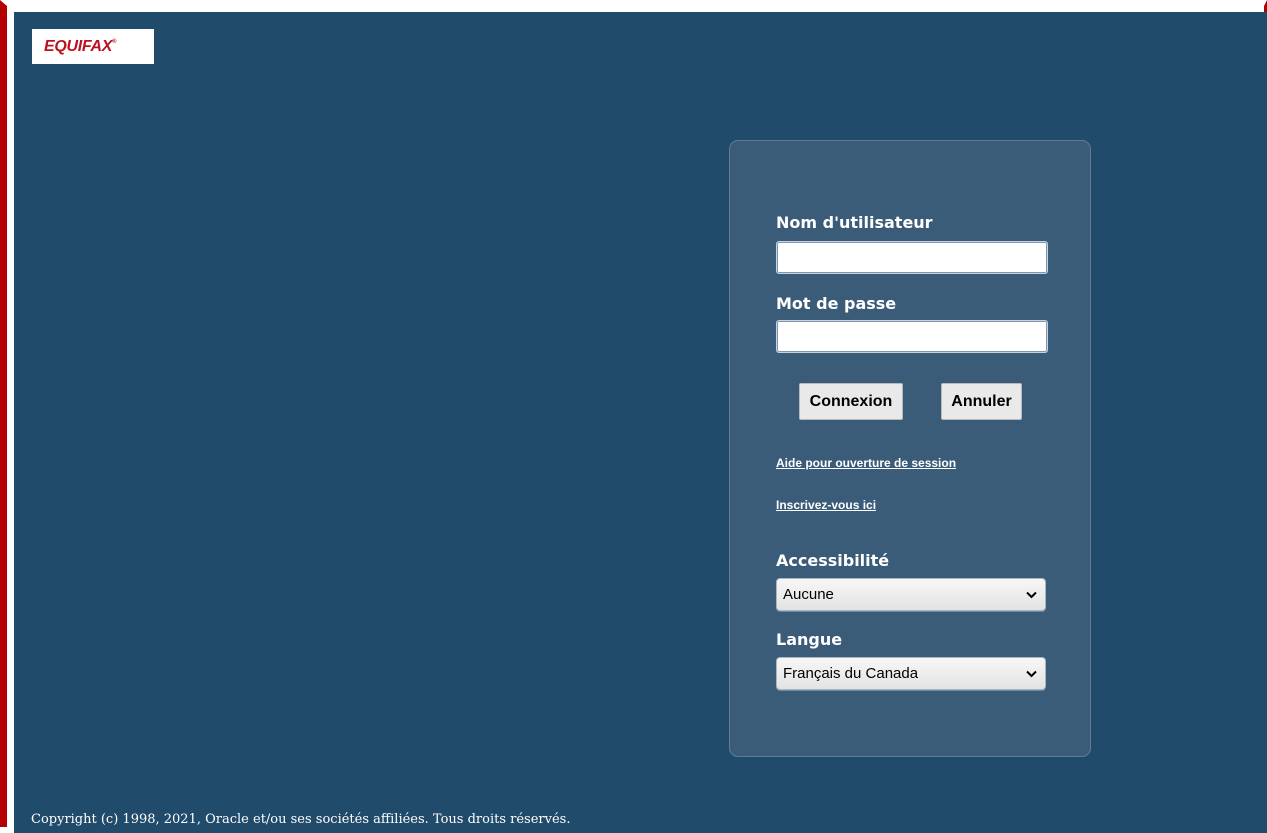  I want to click on cancel-button: Annuler, so click(981, 401).